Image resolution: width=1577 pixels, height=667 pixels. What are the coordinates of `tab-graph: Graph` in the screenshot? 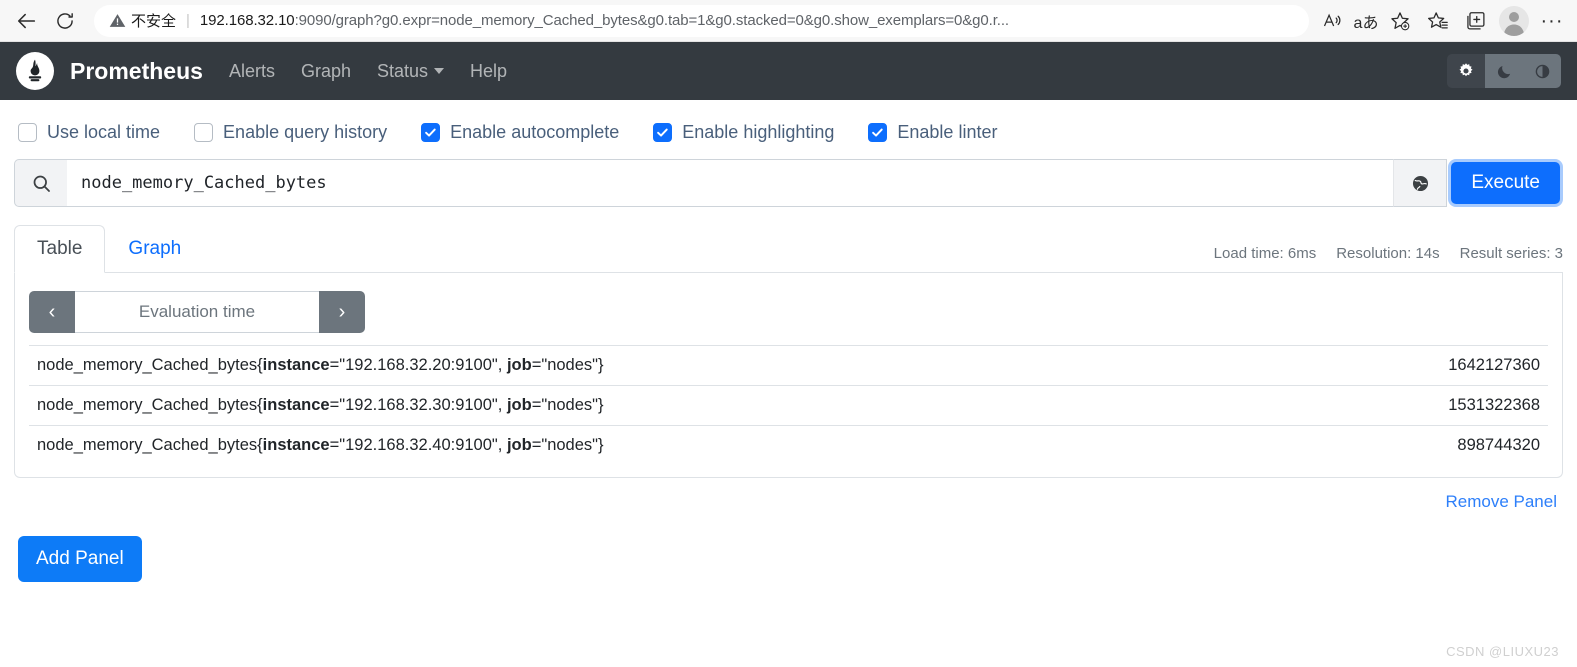 It's located at (154, 249).